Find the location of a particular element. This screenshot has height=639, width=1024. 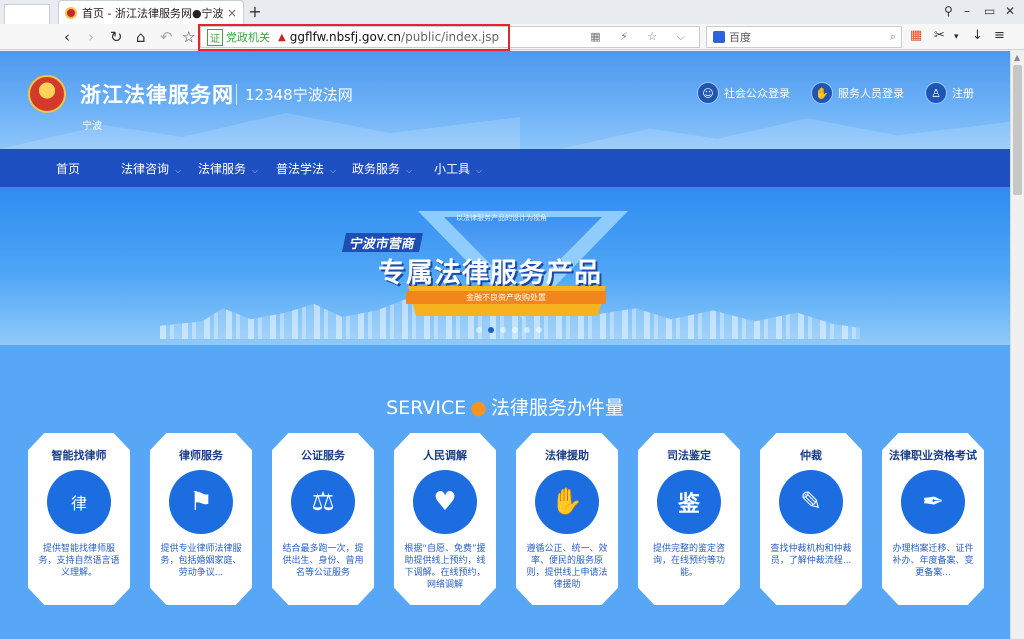

main-nav: 首页 法律咨询 ⌵ 法律服务 ⌵ 普法学法 ⌵ 政务服务 ⌵ 小工具 ⌵ is located at coordinates (505, 168).